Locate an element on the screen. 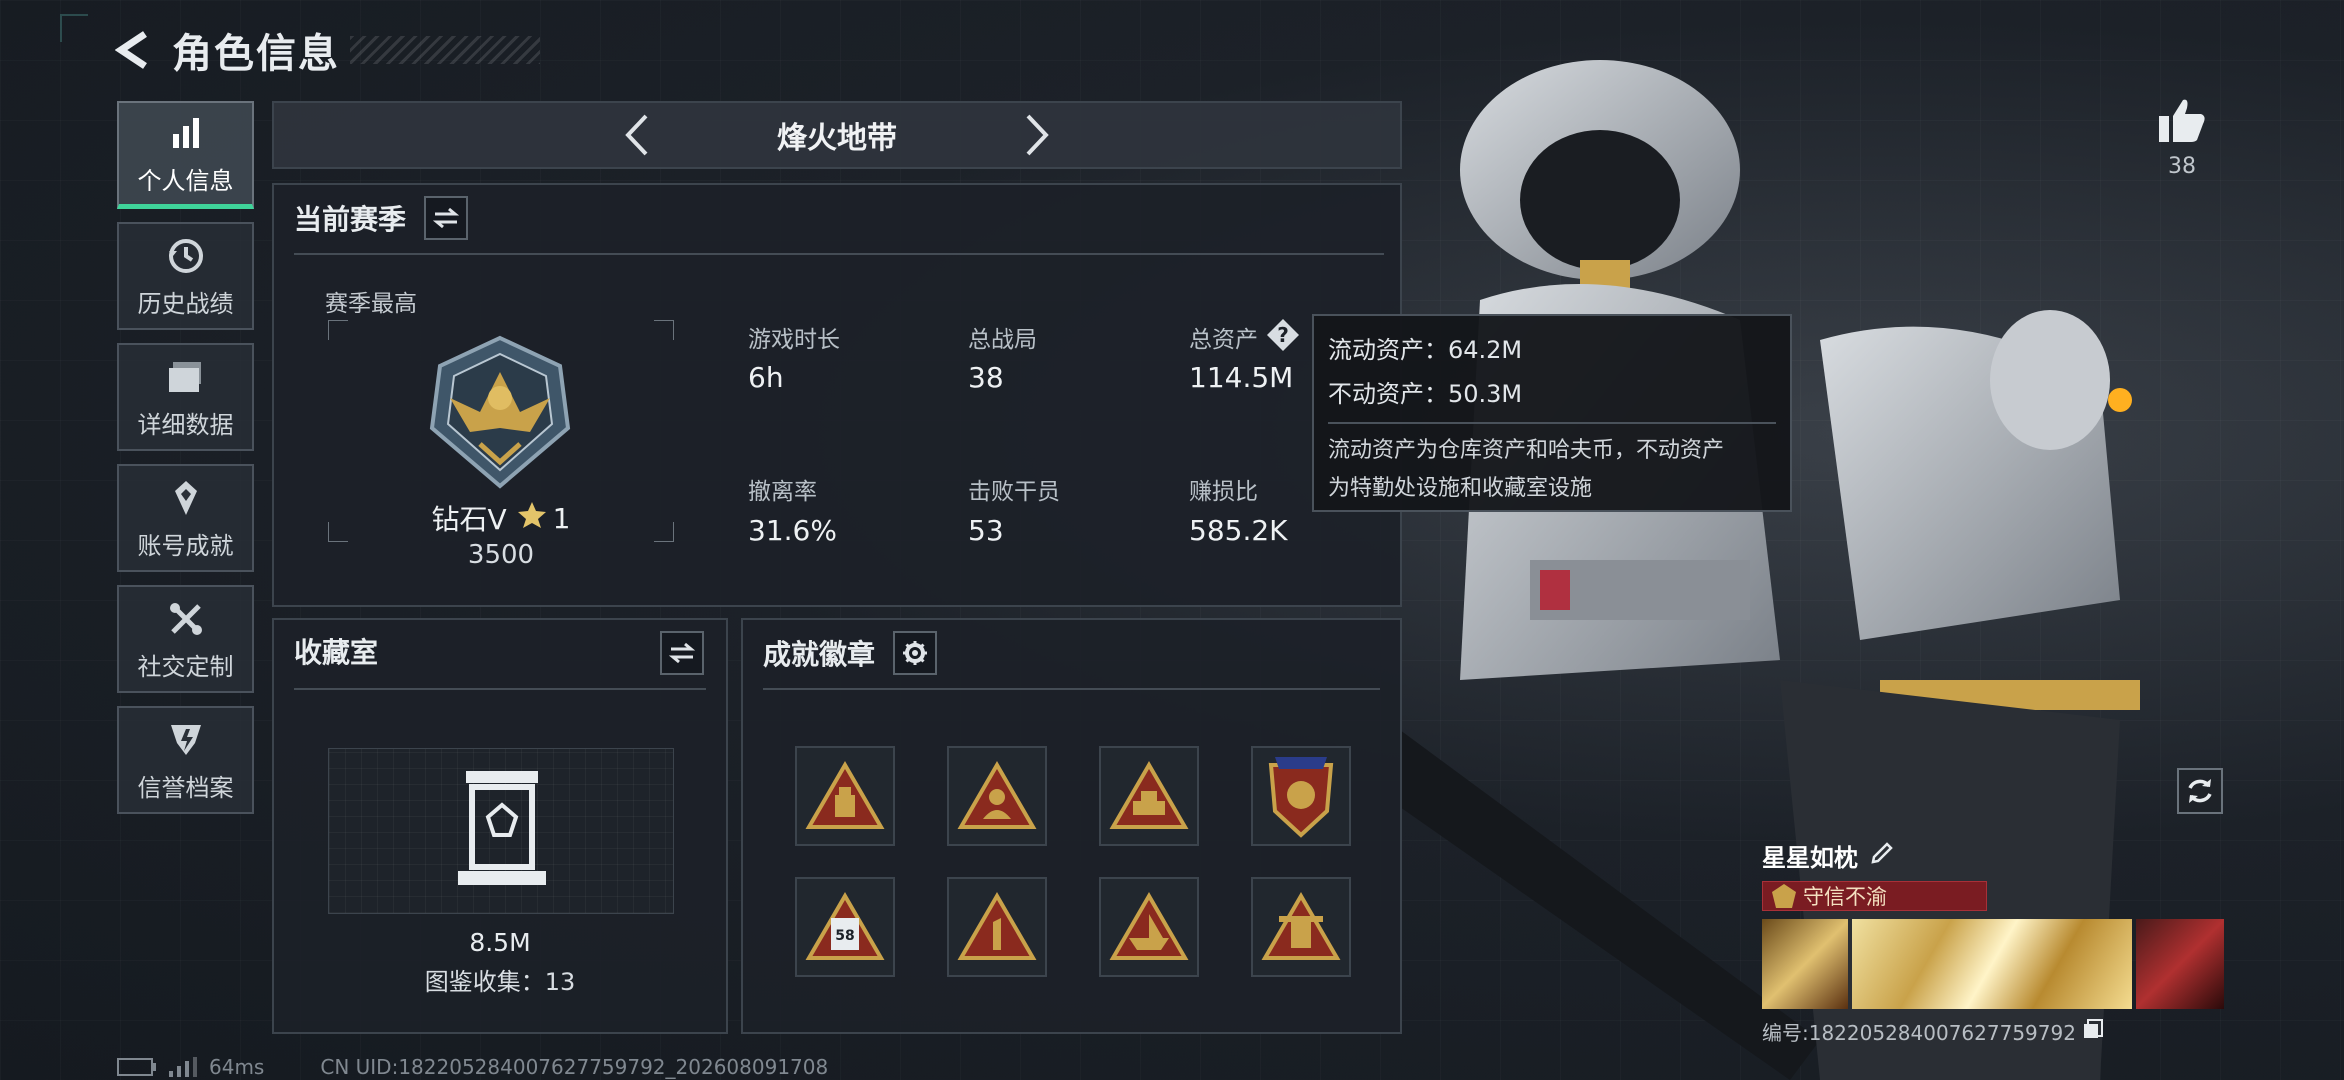  stat-value-kills: 53 is located at coordinates (986, 530).